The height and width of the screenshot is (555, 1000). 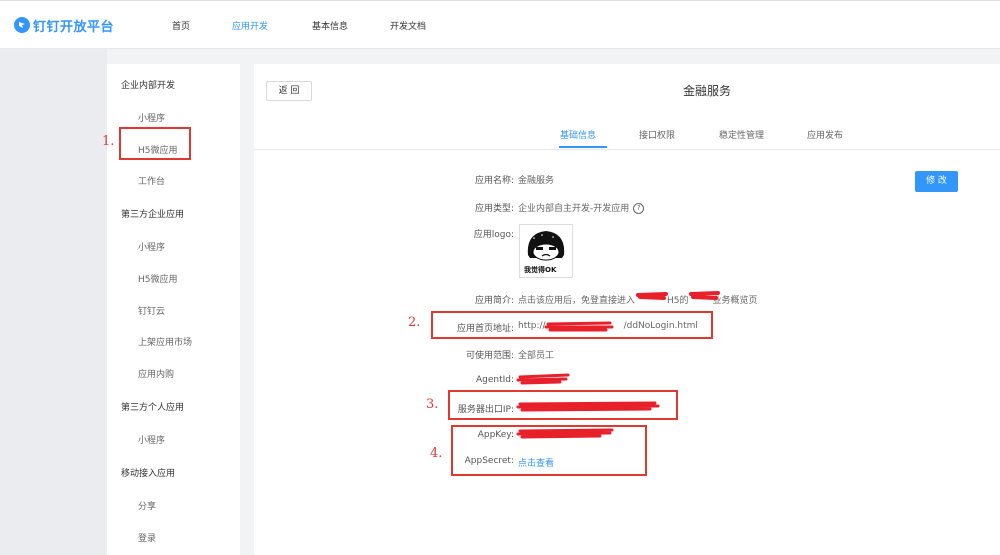 What do you see at coordinates (432, 404) in the screenshot?
I see `annotation-label-3: 3.` at bounding box center [432, 404].